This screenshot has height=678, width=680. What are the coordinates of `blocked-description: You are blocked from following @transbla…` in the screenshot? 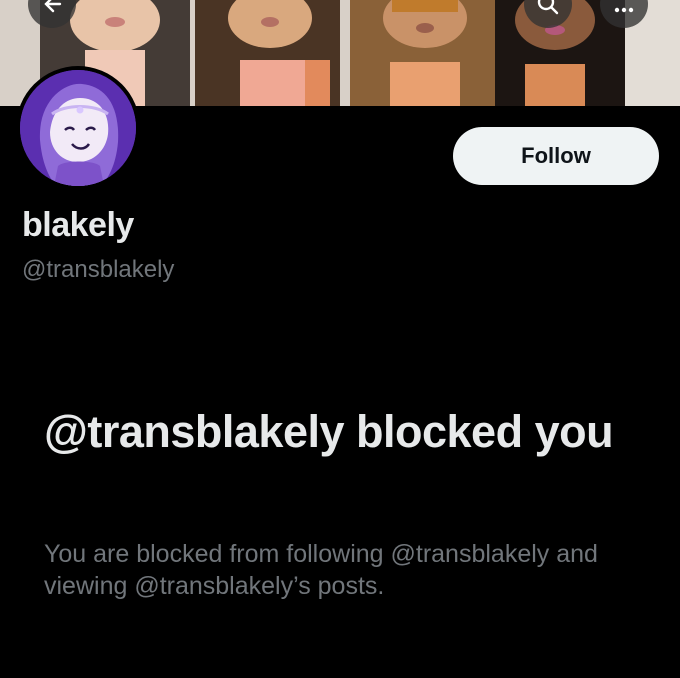 It's located at (321, 570).